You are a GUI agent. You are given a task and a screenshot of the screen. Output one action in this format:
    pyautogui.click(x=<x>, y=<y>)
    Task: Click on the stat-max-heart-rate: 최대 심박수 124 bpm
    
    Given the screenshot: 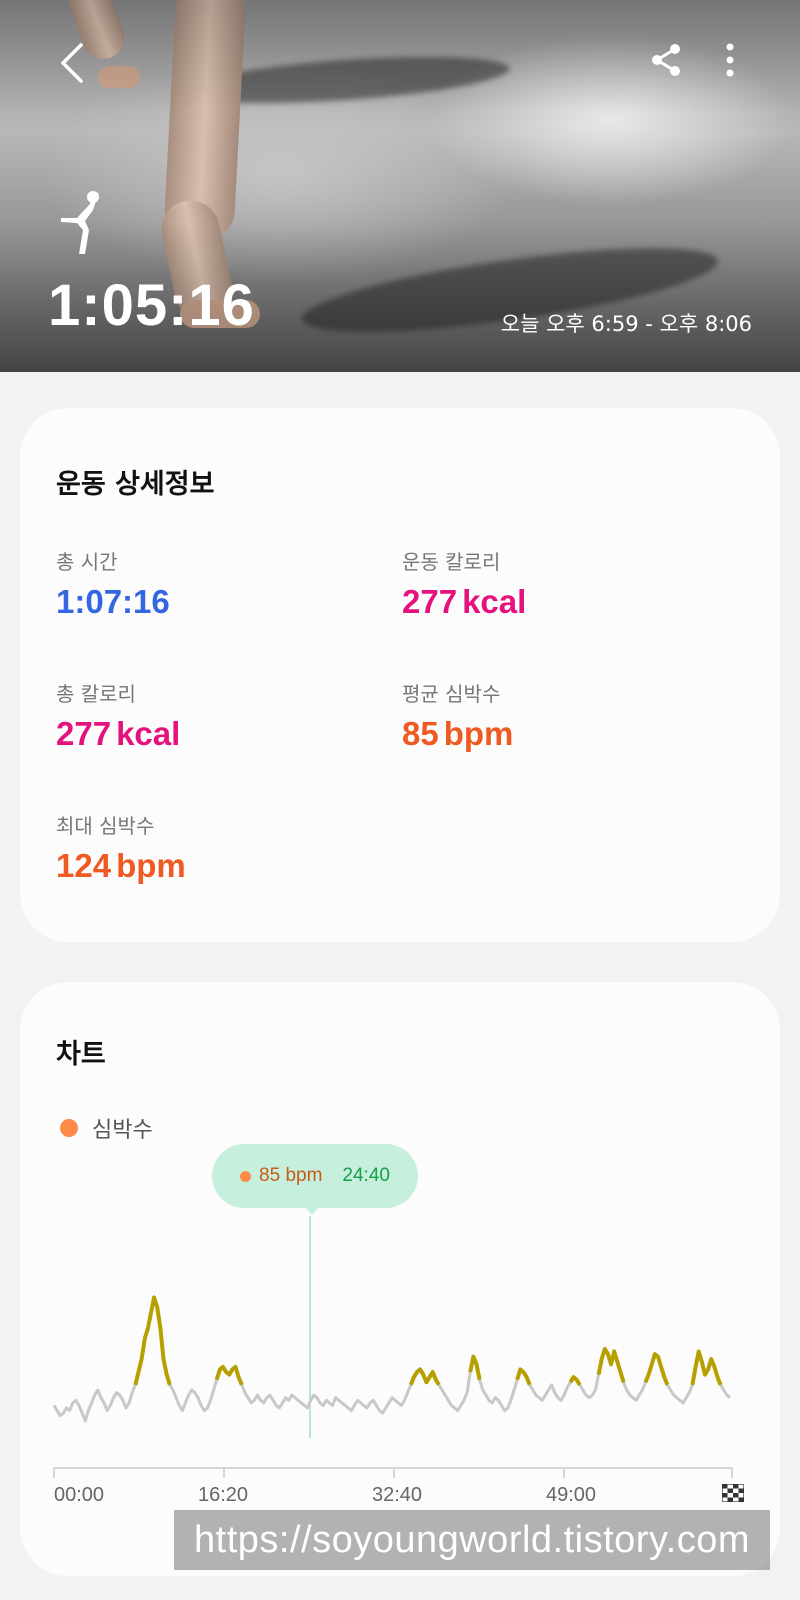 What is the action you would take?
    pyautogui.click(x=121, y=847)
    